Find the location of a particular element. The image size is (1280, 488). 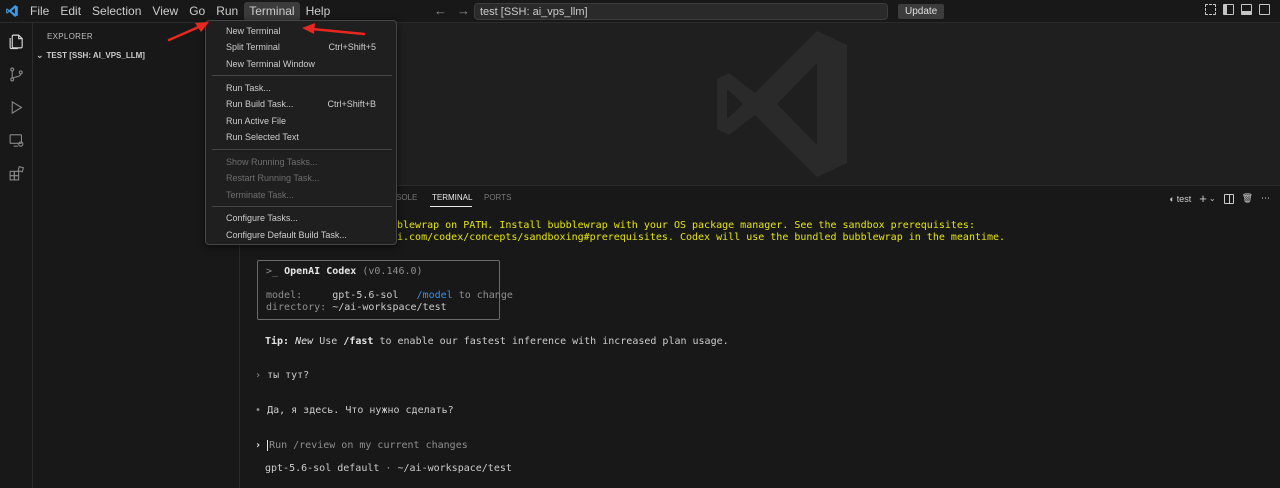

remote-explorer-icon is located at coordinates (16, 140).